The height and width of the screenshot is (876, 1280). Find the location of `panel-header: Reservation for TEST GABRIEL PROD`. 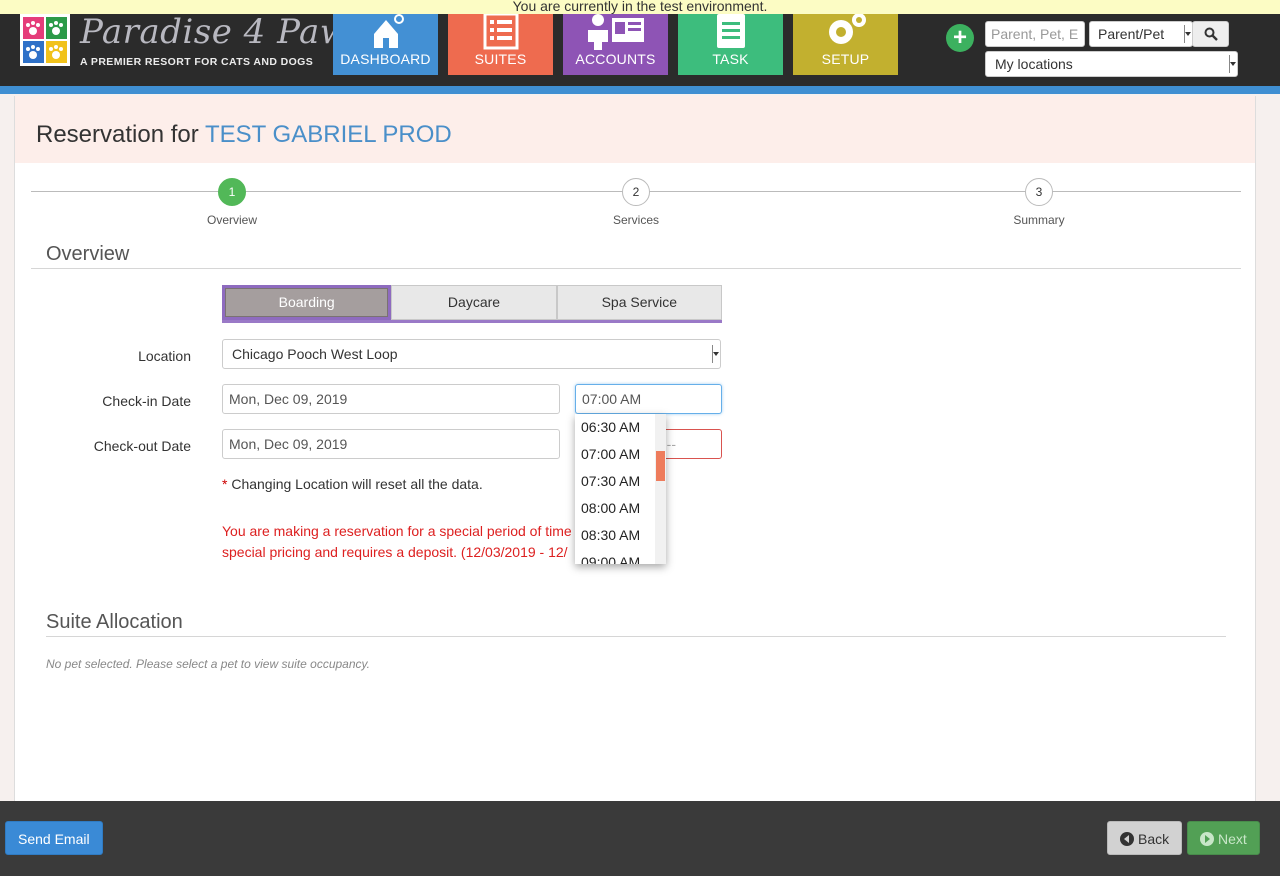

panel-header: Reservation for TEST GABRIEL PROD is located at coordinates (635, 129).